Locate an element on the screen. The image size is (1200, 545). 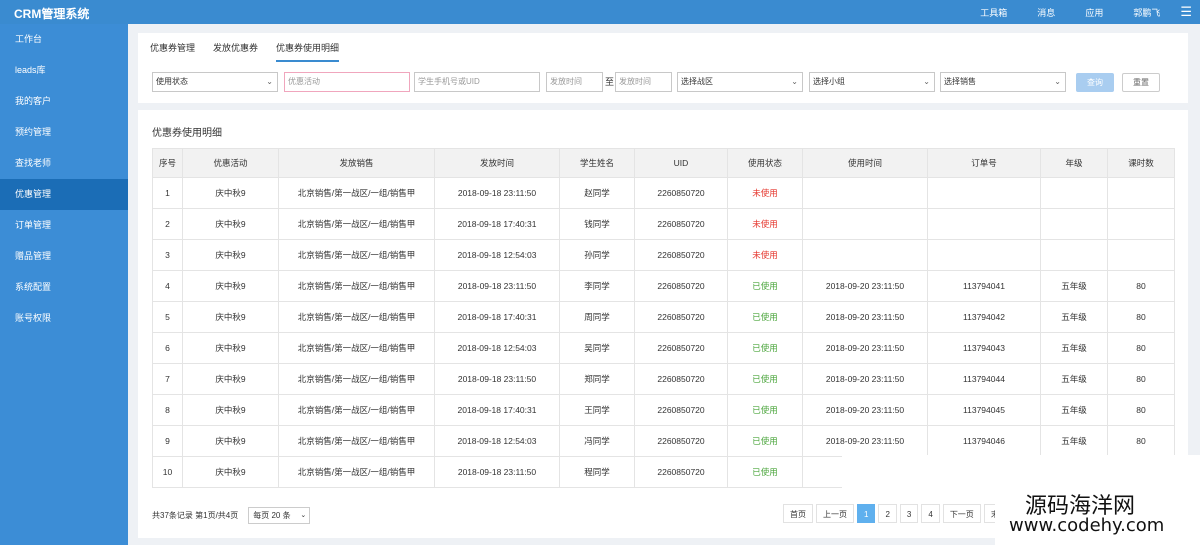
activity-input: 优惠活动 is located at coordinates (347, 82).